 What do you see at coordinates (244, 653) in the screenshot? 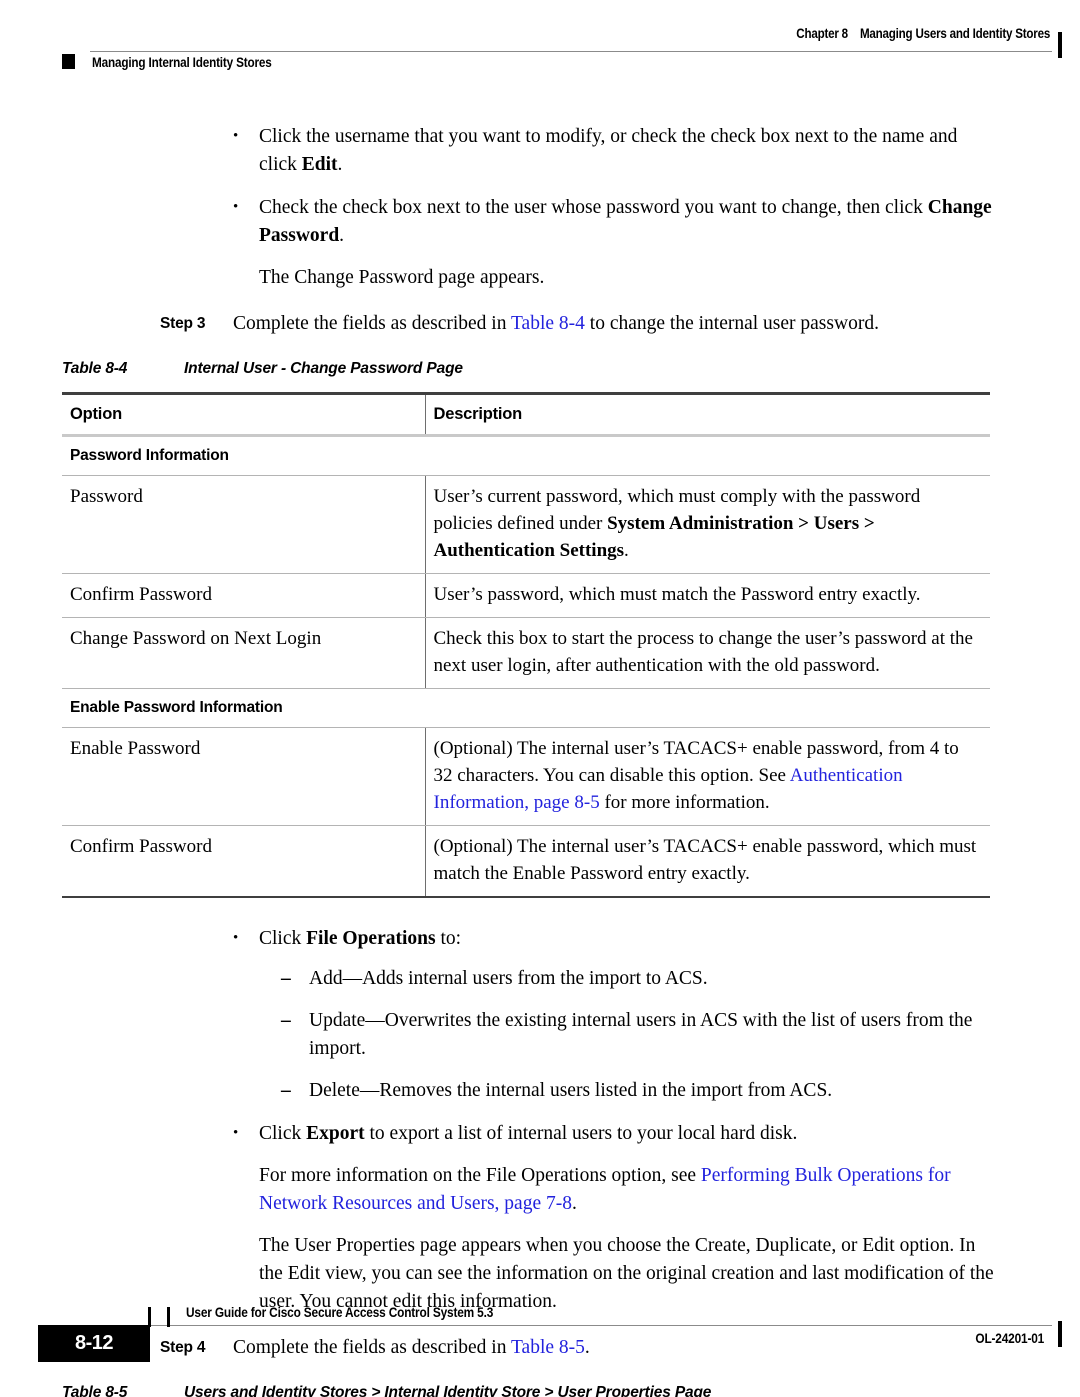
I see `table-8-4-option-change-password-next-login: Change Password on Next Login` at bounding box center [244, 653].